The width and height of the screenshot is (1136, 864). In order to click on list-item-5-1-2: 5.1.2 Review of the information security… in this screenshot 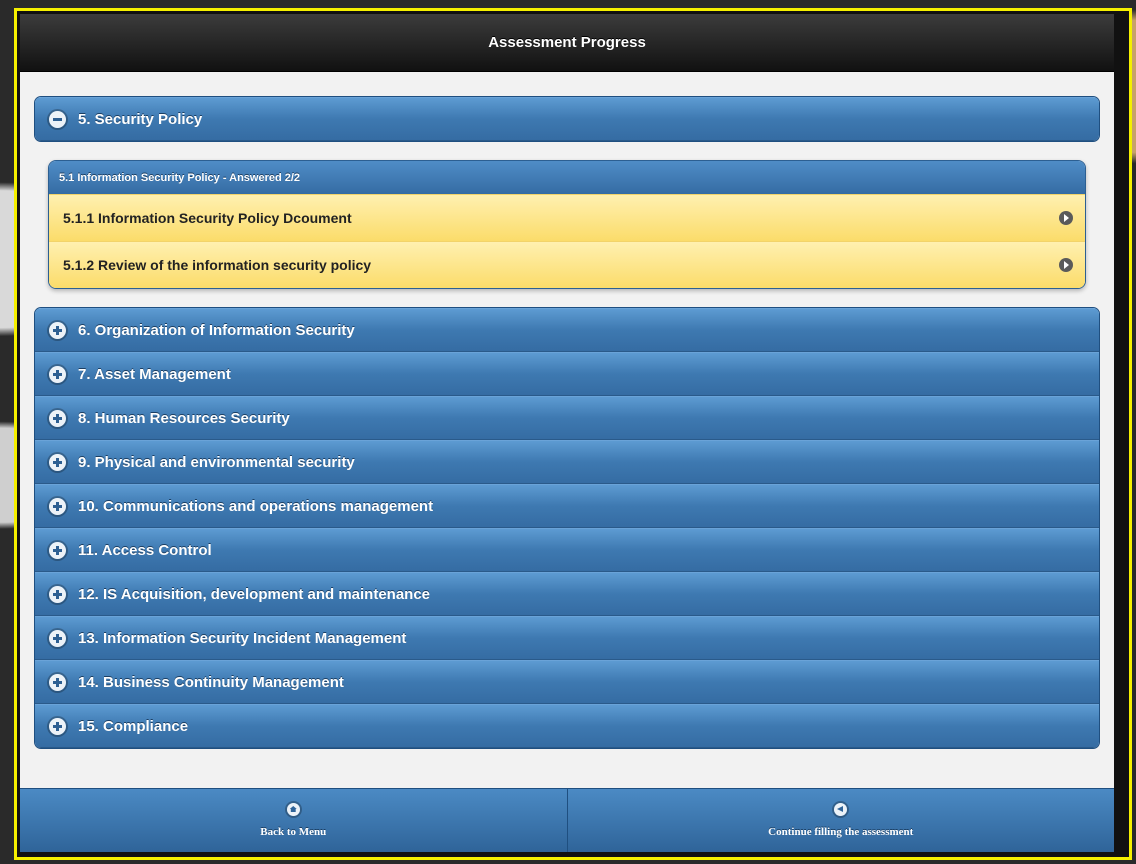, I will do `click(567, 264)`.